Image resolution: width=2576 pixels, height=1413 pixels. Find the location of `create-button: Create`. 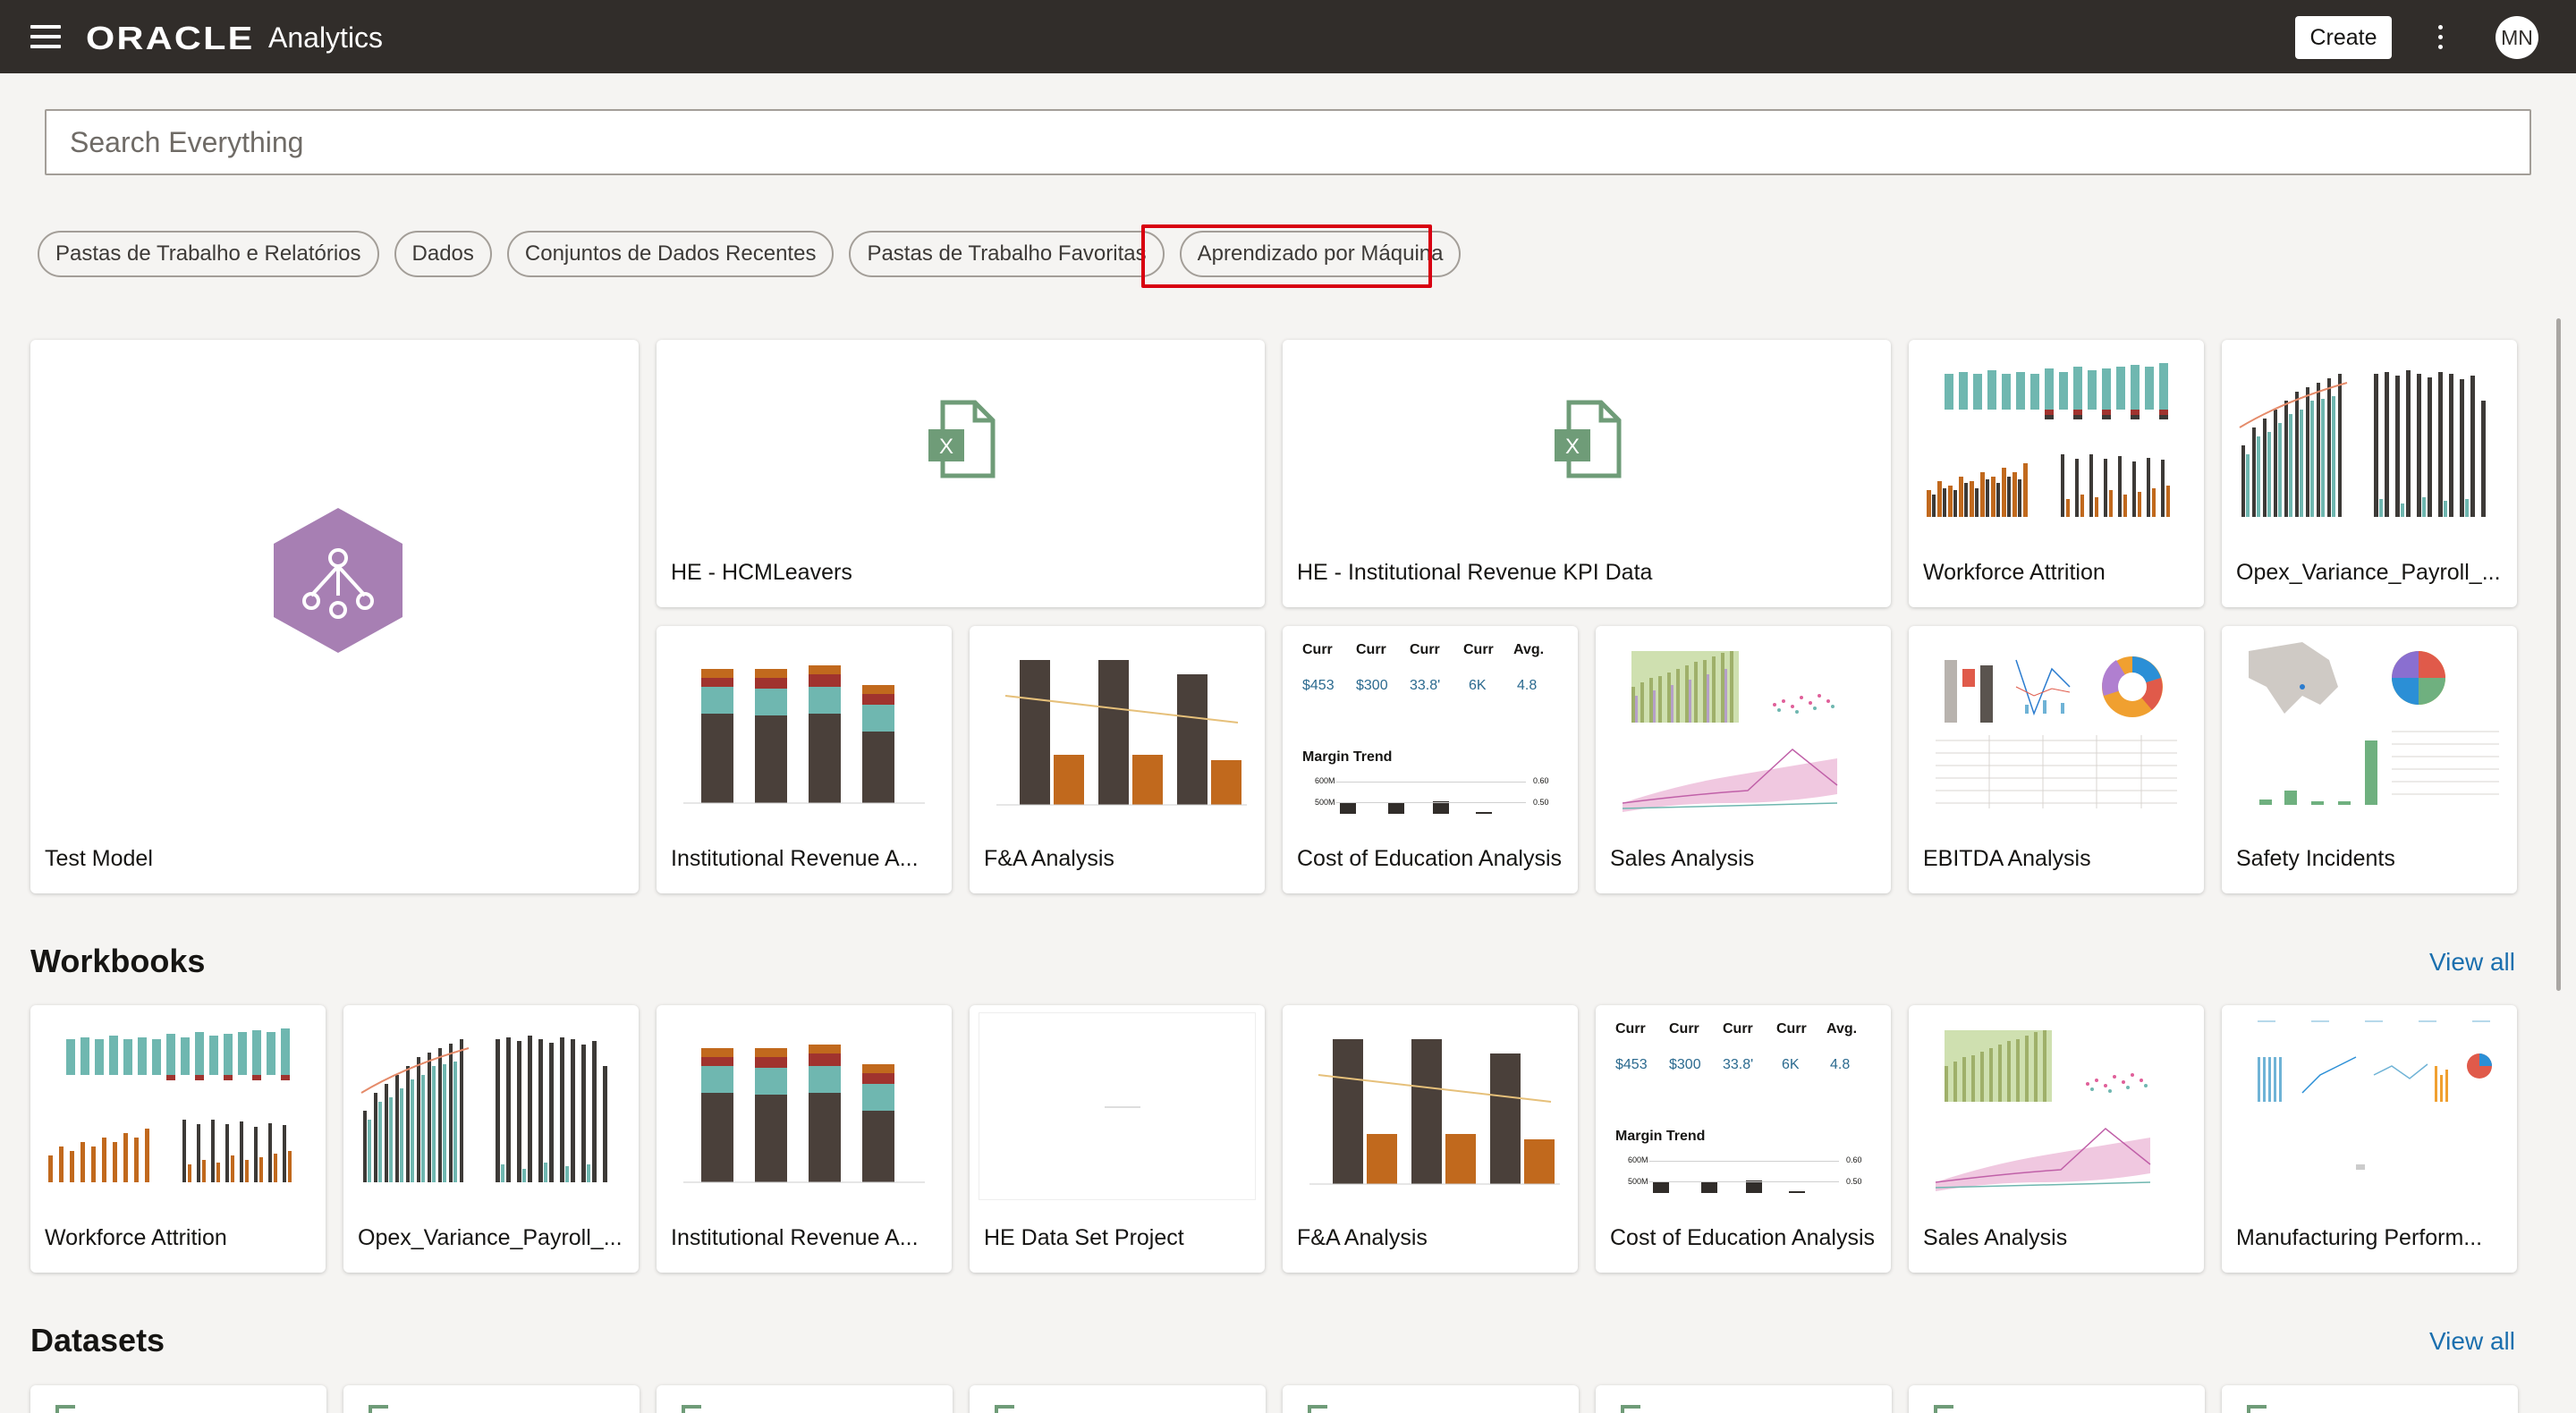

create-button: Create is located at coordinates (2343, 37).